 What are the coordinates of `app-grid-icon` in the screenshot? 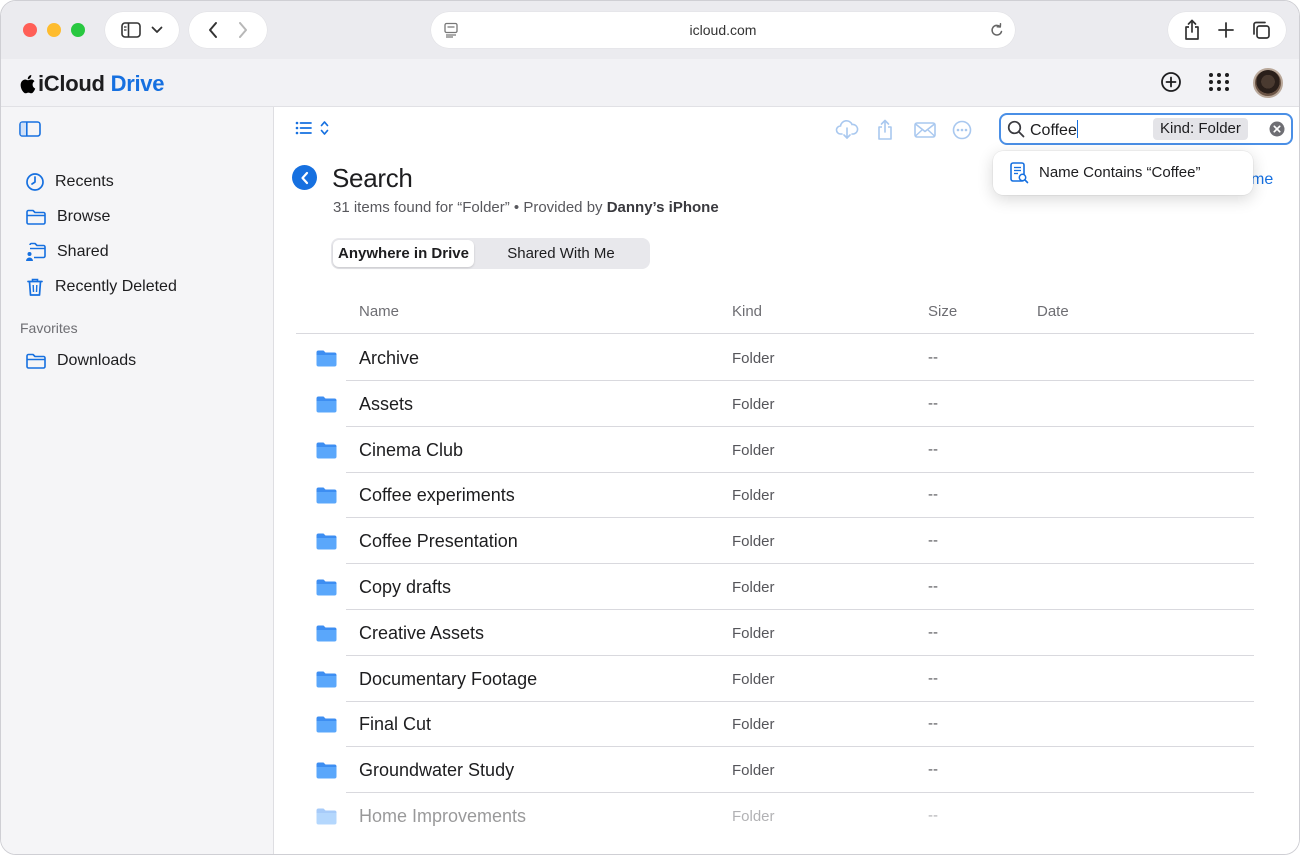 It's located at (1219, 82).